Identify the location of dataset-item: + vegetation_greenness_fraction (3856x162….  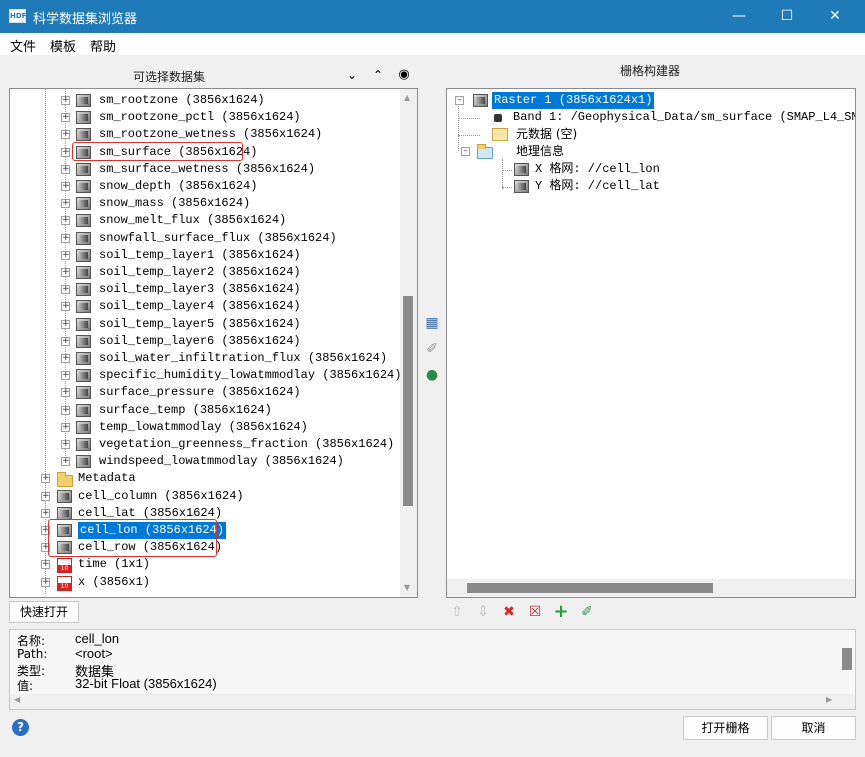
(227, 444).